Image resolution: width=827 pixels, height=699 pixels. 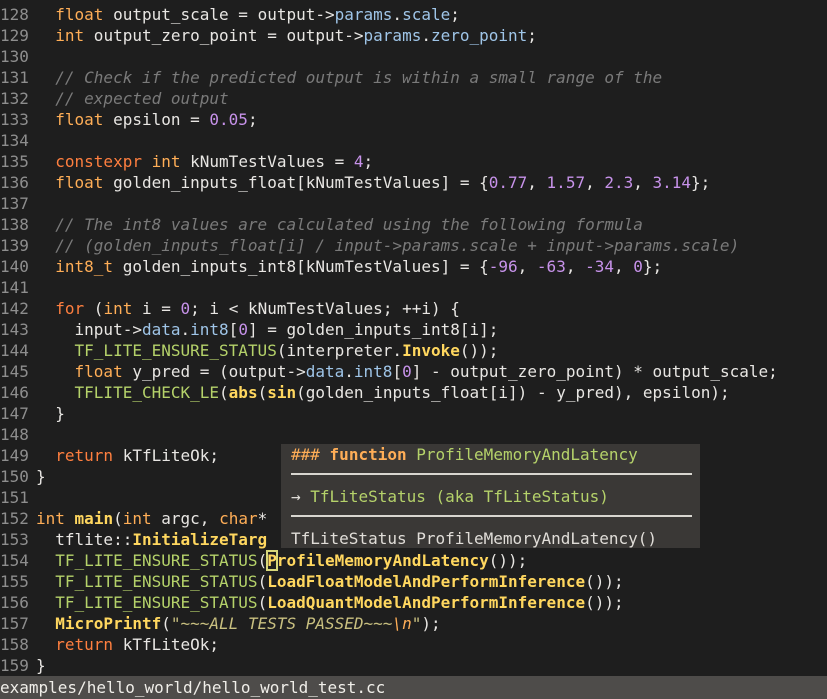 I want to click on token-plain: ;, so click(x=368, y=161).